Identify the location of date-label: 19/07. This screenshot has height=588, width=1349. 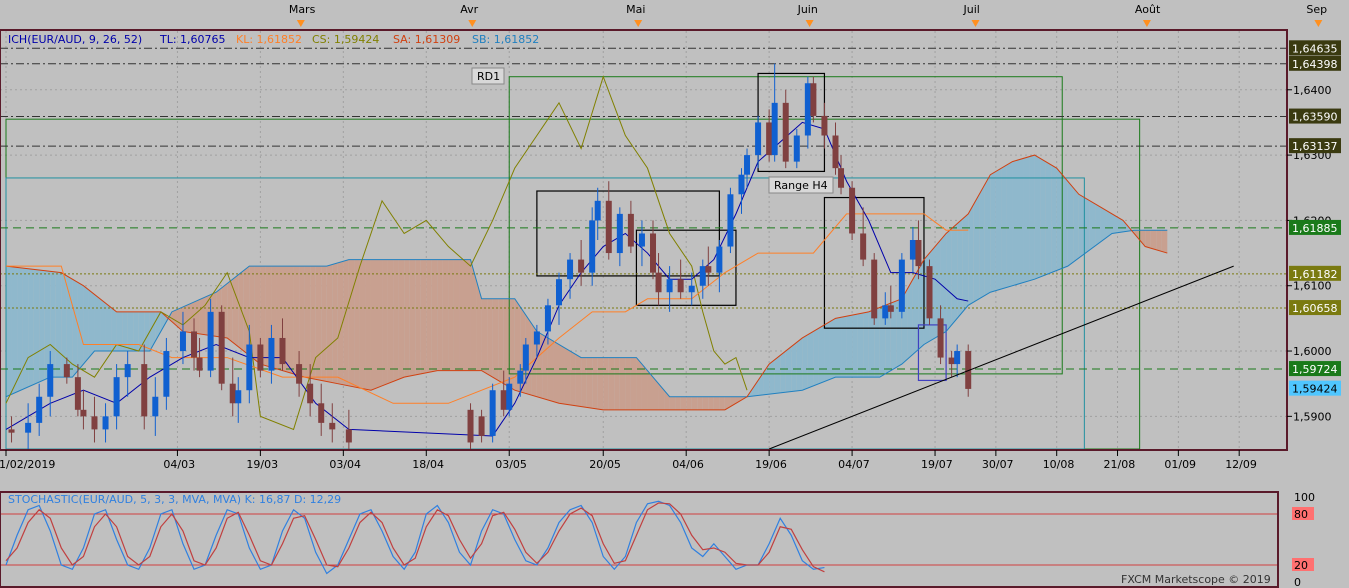
(937, 464).